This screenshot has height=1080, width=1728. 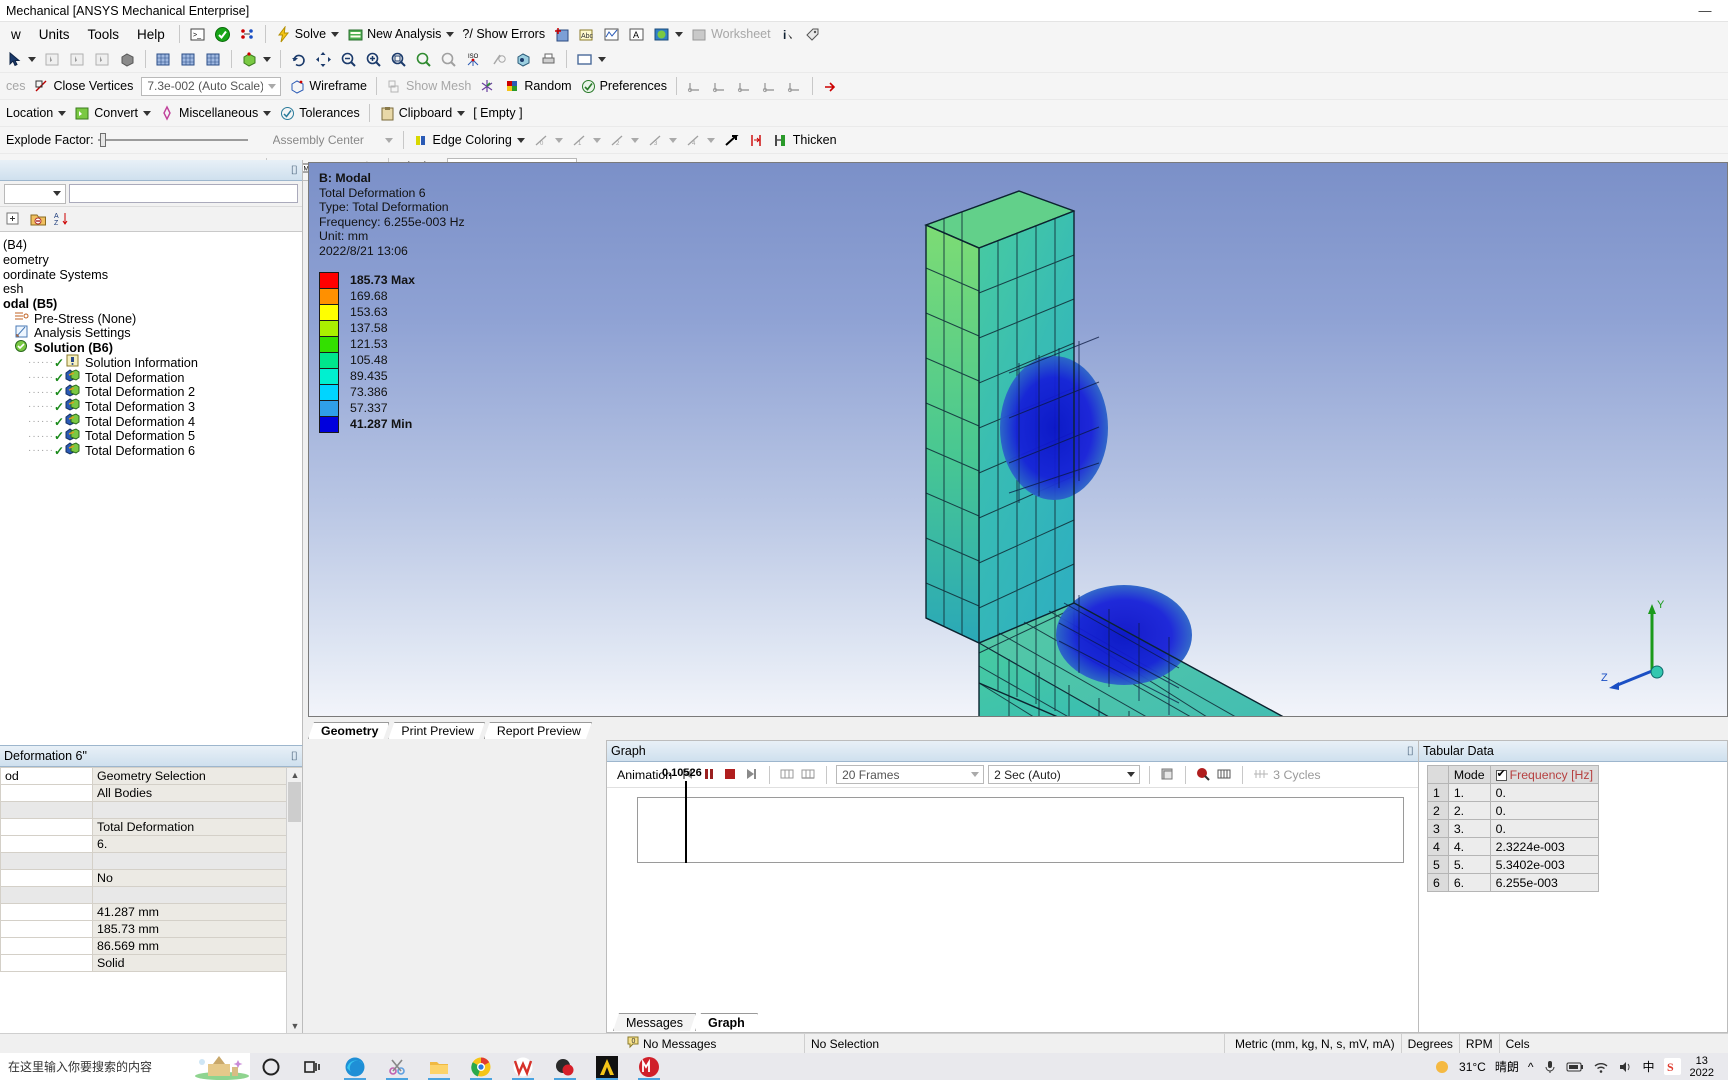 What do you see at coordinates (163, 59) in the screenshot?
I see `node-select-button` at bounding box center [163, 59].